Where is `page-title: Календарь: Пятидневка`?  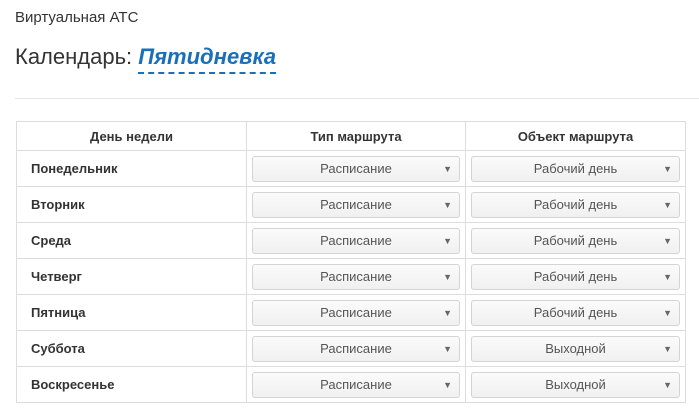
page-title: Календарь: Пятидневка is located at coordinates (146, 59).